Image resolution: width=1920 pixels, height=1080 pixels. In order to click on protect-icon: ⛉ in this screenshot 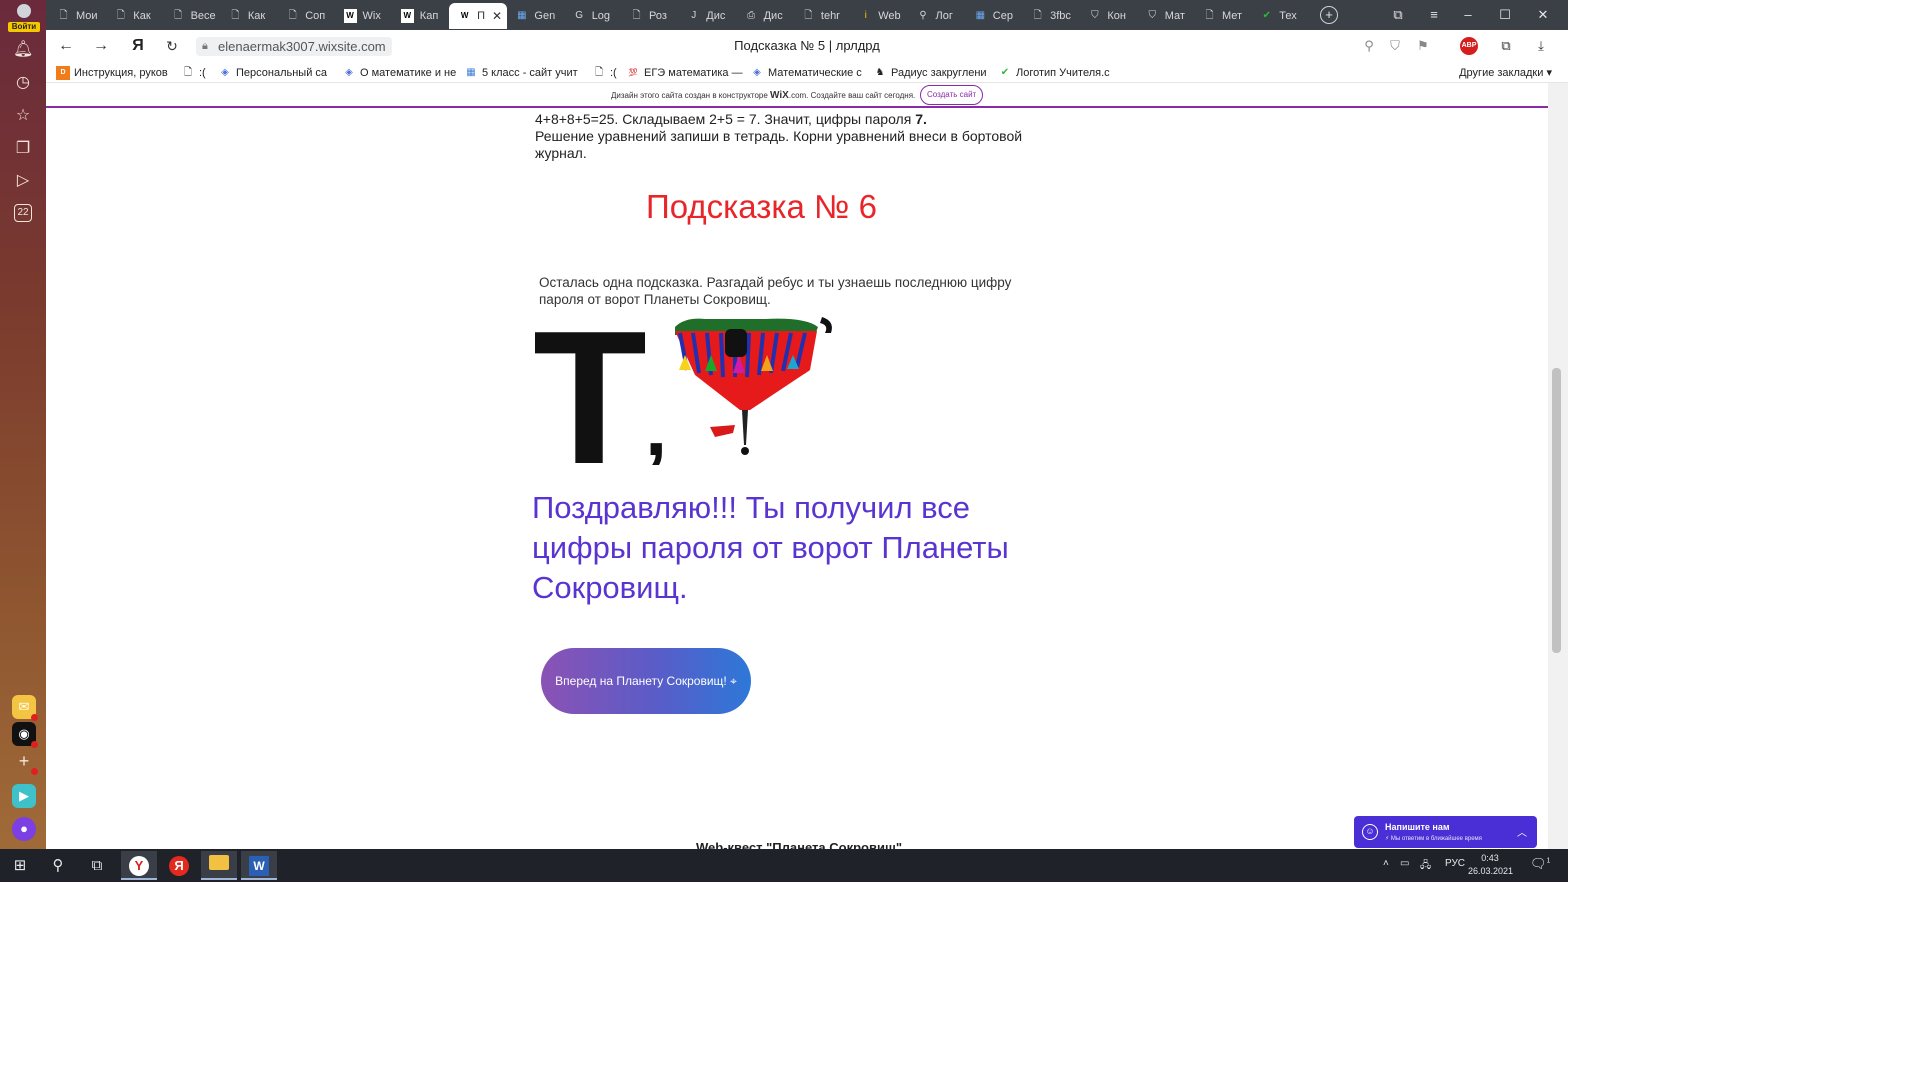, I will do `click(1395, 46)`.